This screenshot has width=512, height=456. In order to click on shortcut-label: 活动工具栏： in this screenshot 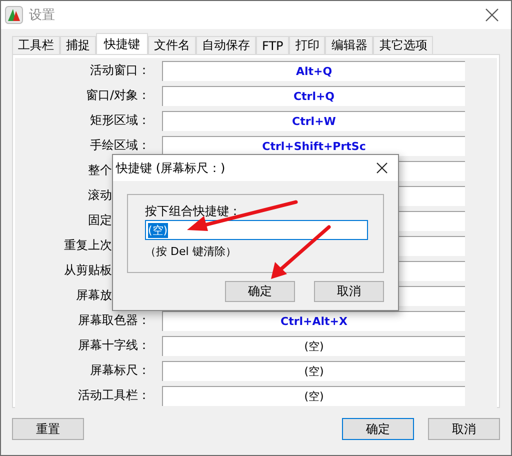, I will do `click(113, 395)`.